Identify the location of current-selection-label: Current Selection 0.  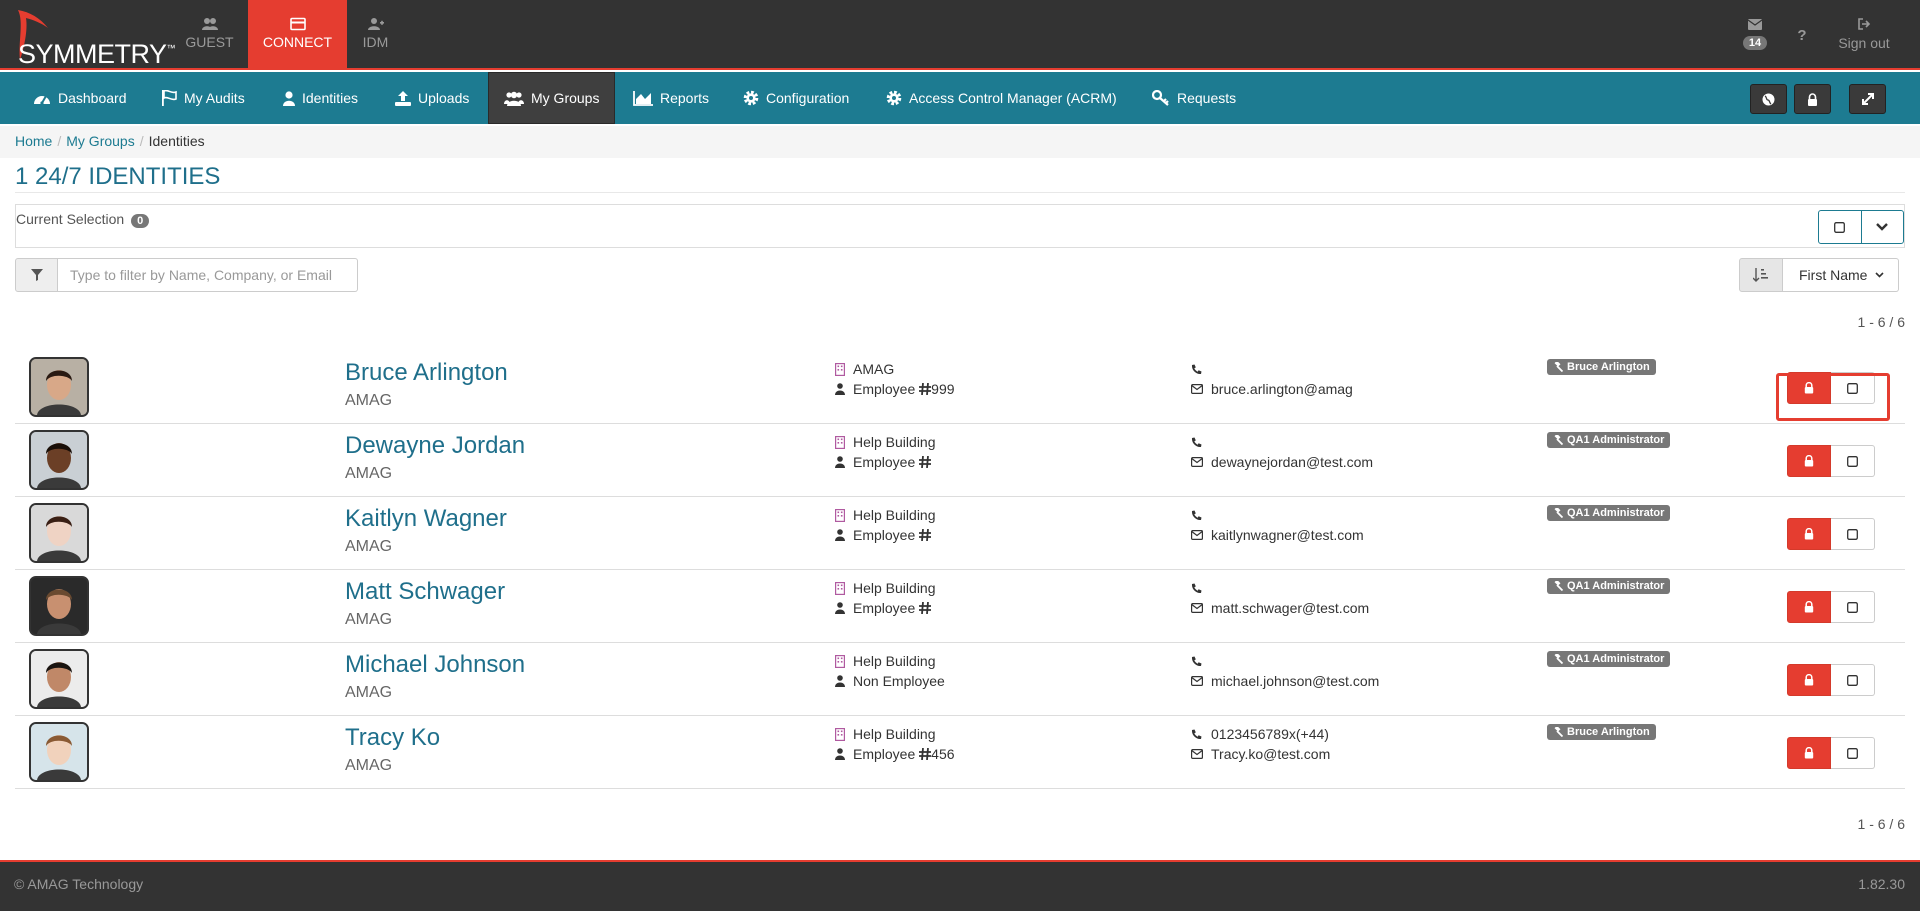
(83, 219).